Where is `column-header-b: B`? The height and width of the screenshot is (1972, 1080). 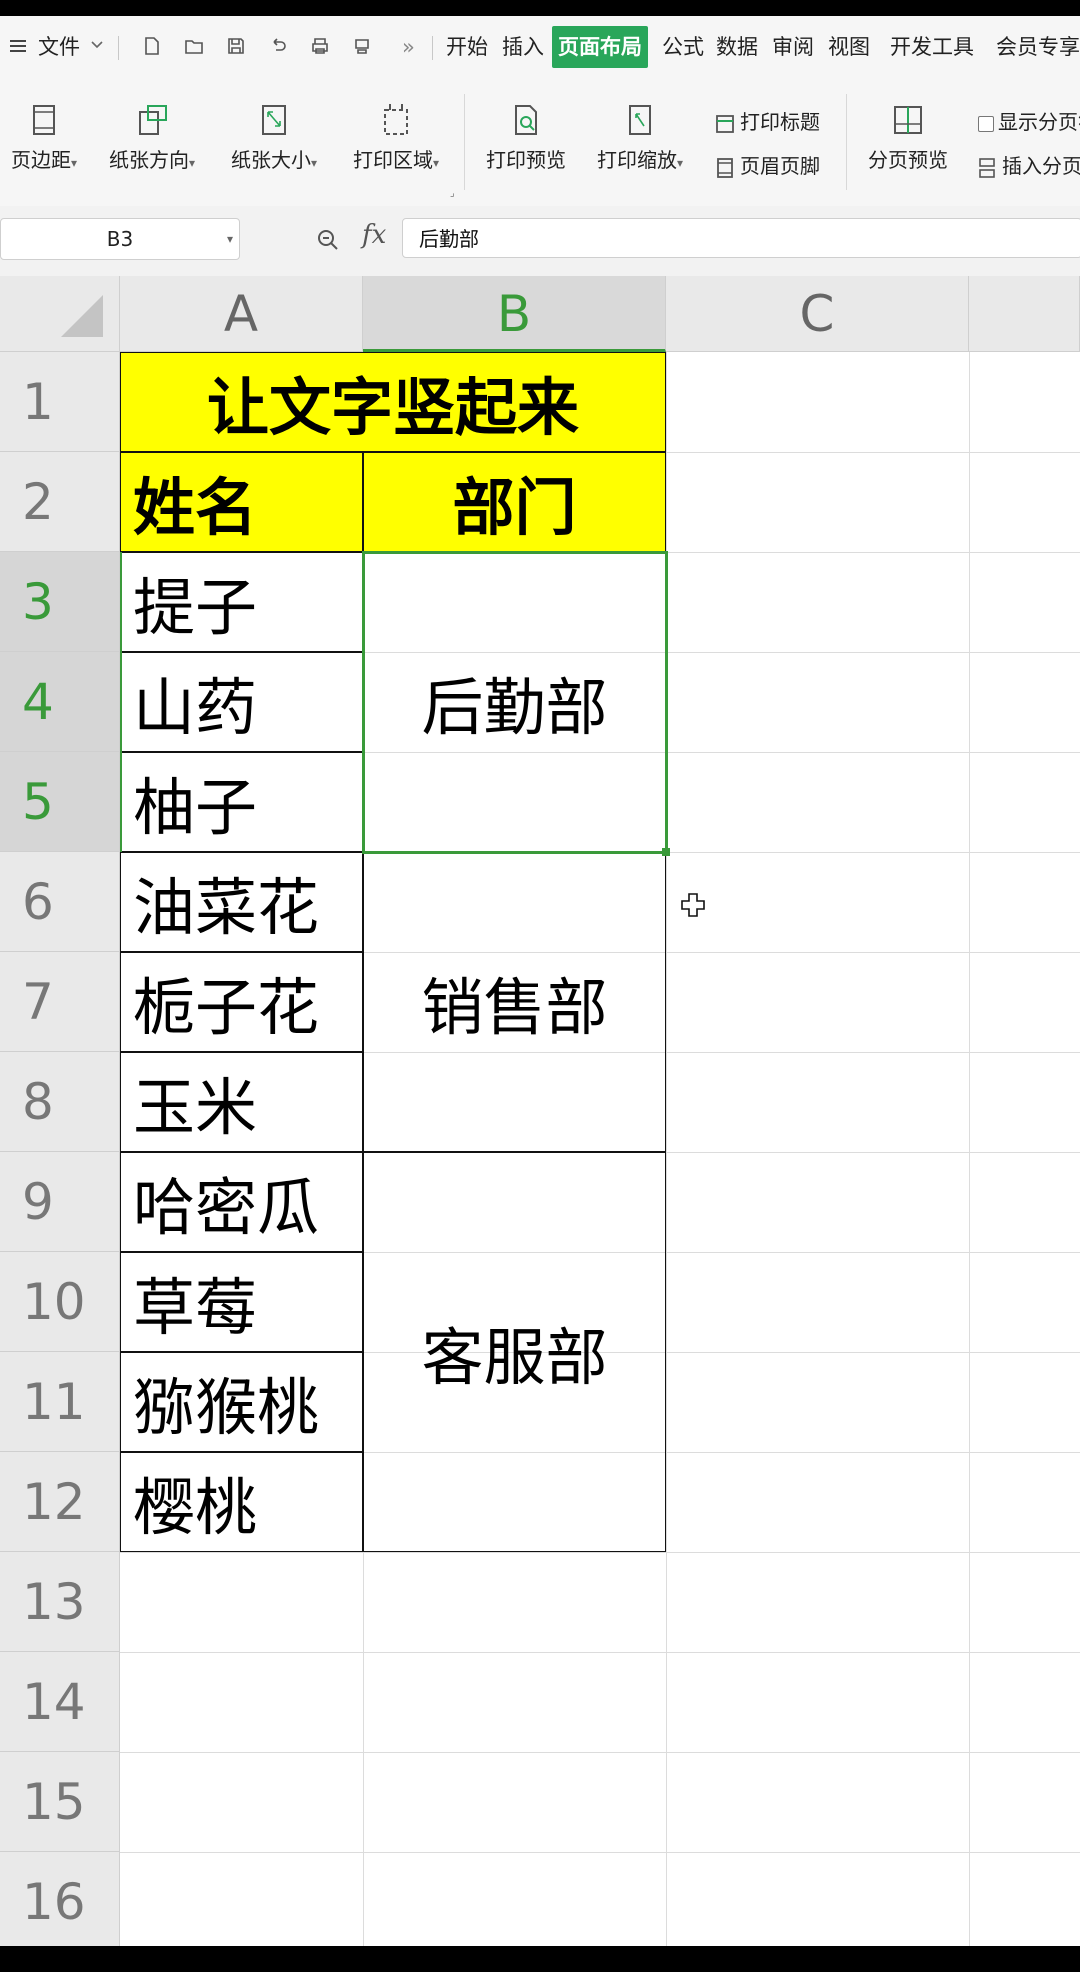
column-header-b: B is located at coordinates (514, 314).